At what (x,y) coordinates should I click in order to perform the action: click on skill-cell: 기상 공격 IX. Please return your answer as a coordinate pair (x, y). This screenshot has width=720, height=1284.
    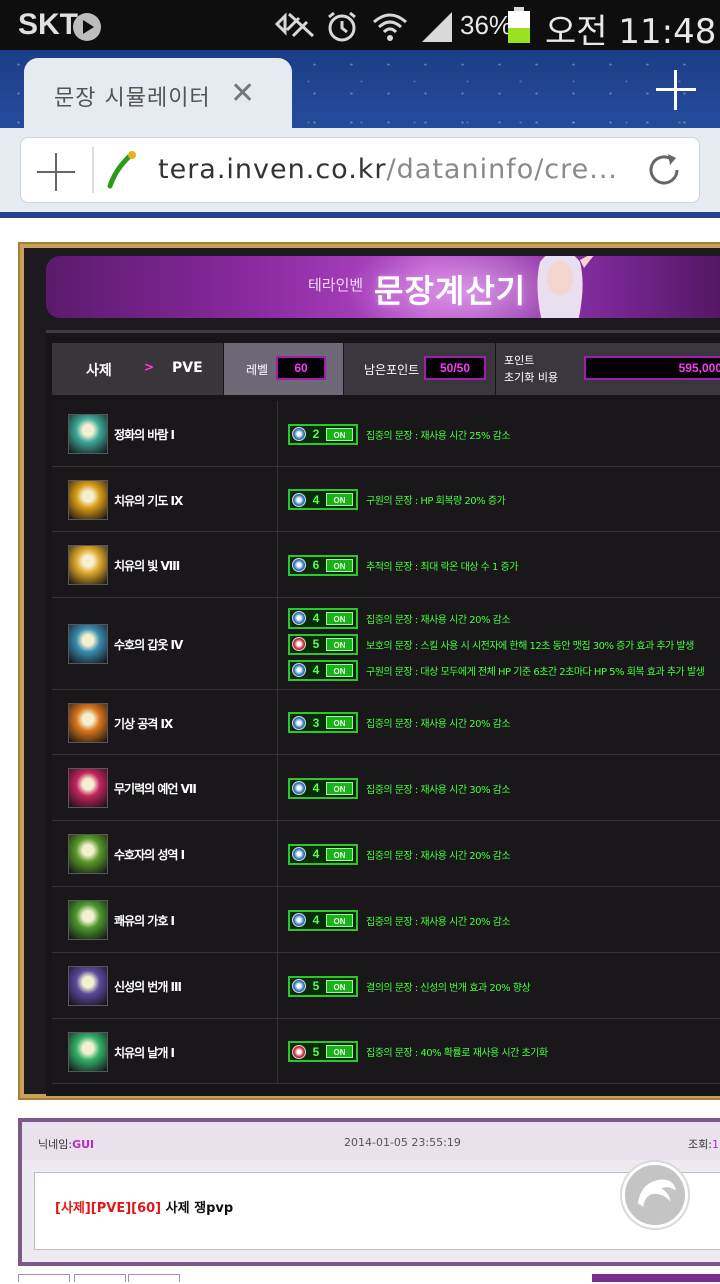
    Looking at the image, I should click on (165, 722).